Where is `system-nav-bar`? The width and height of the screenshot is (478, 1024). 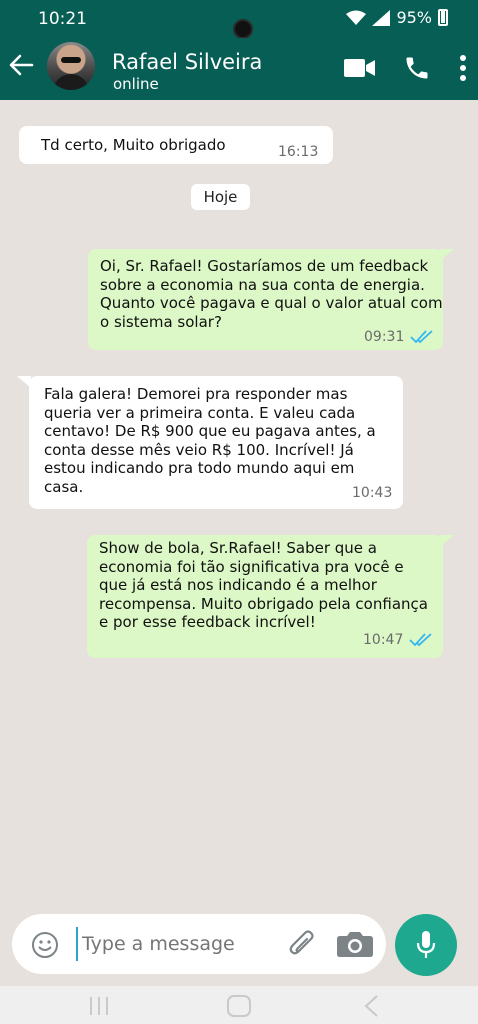
system-nav-bar is located at coordinates (239, 1005).